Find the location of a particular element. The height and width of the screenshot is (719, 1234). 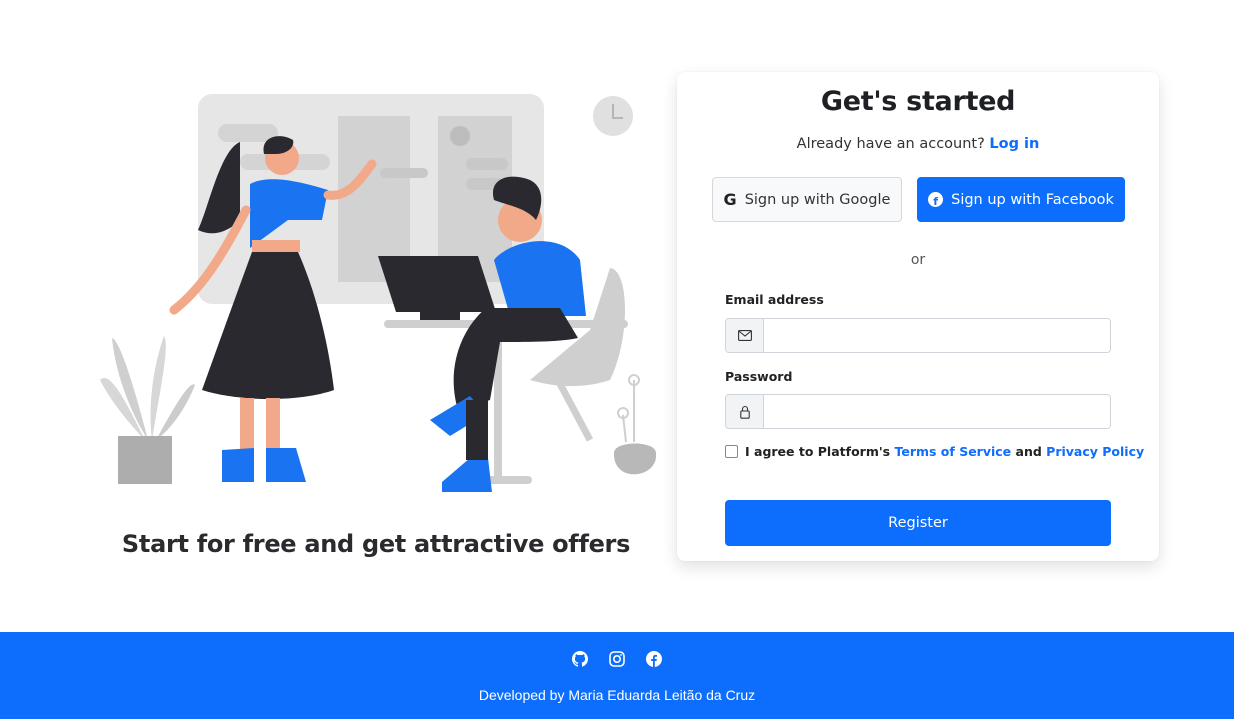

agree-and: and is located at coordinates (1028, 451).